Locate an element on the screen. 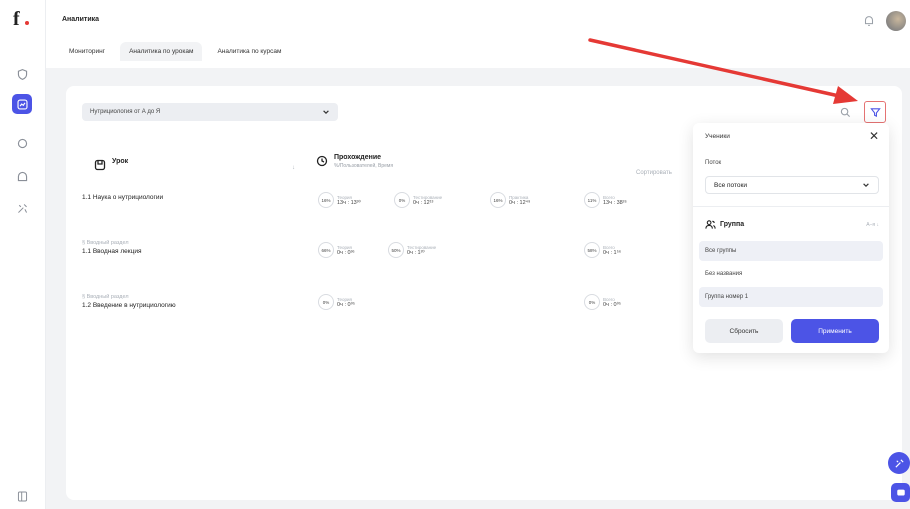 The height and width of the screenshot is (509, 910). stat-total: 0% Всего 0ч : 0⁰⁵ is located at coordinates (602, 302).